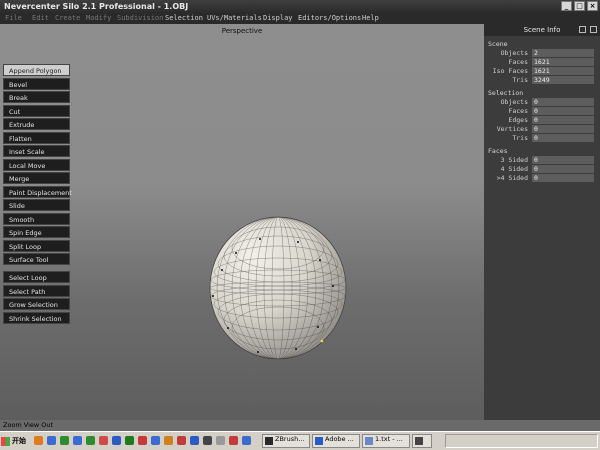 Image resolution: width=600 pixels, height=450 pixels. I want to click on tool-surface-tool: Surface Tool, so click(36, 259).